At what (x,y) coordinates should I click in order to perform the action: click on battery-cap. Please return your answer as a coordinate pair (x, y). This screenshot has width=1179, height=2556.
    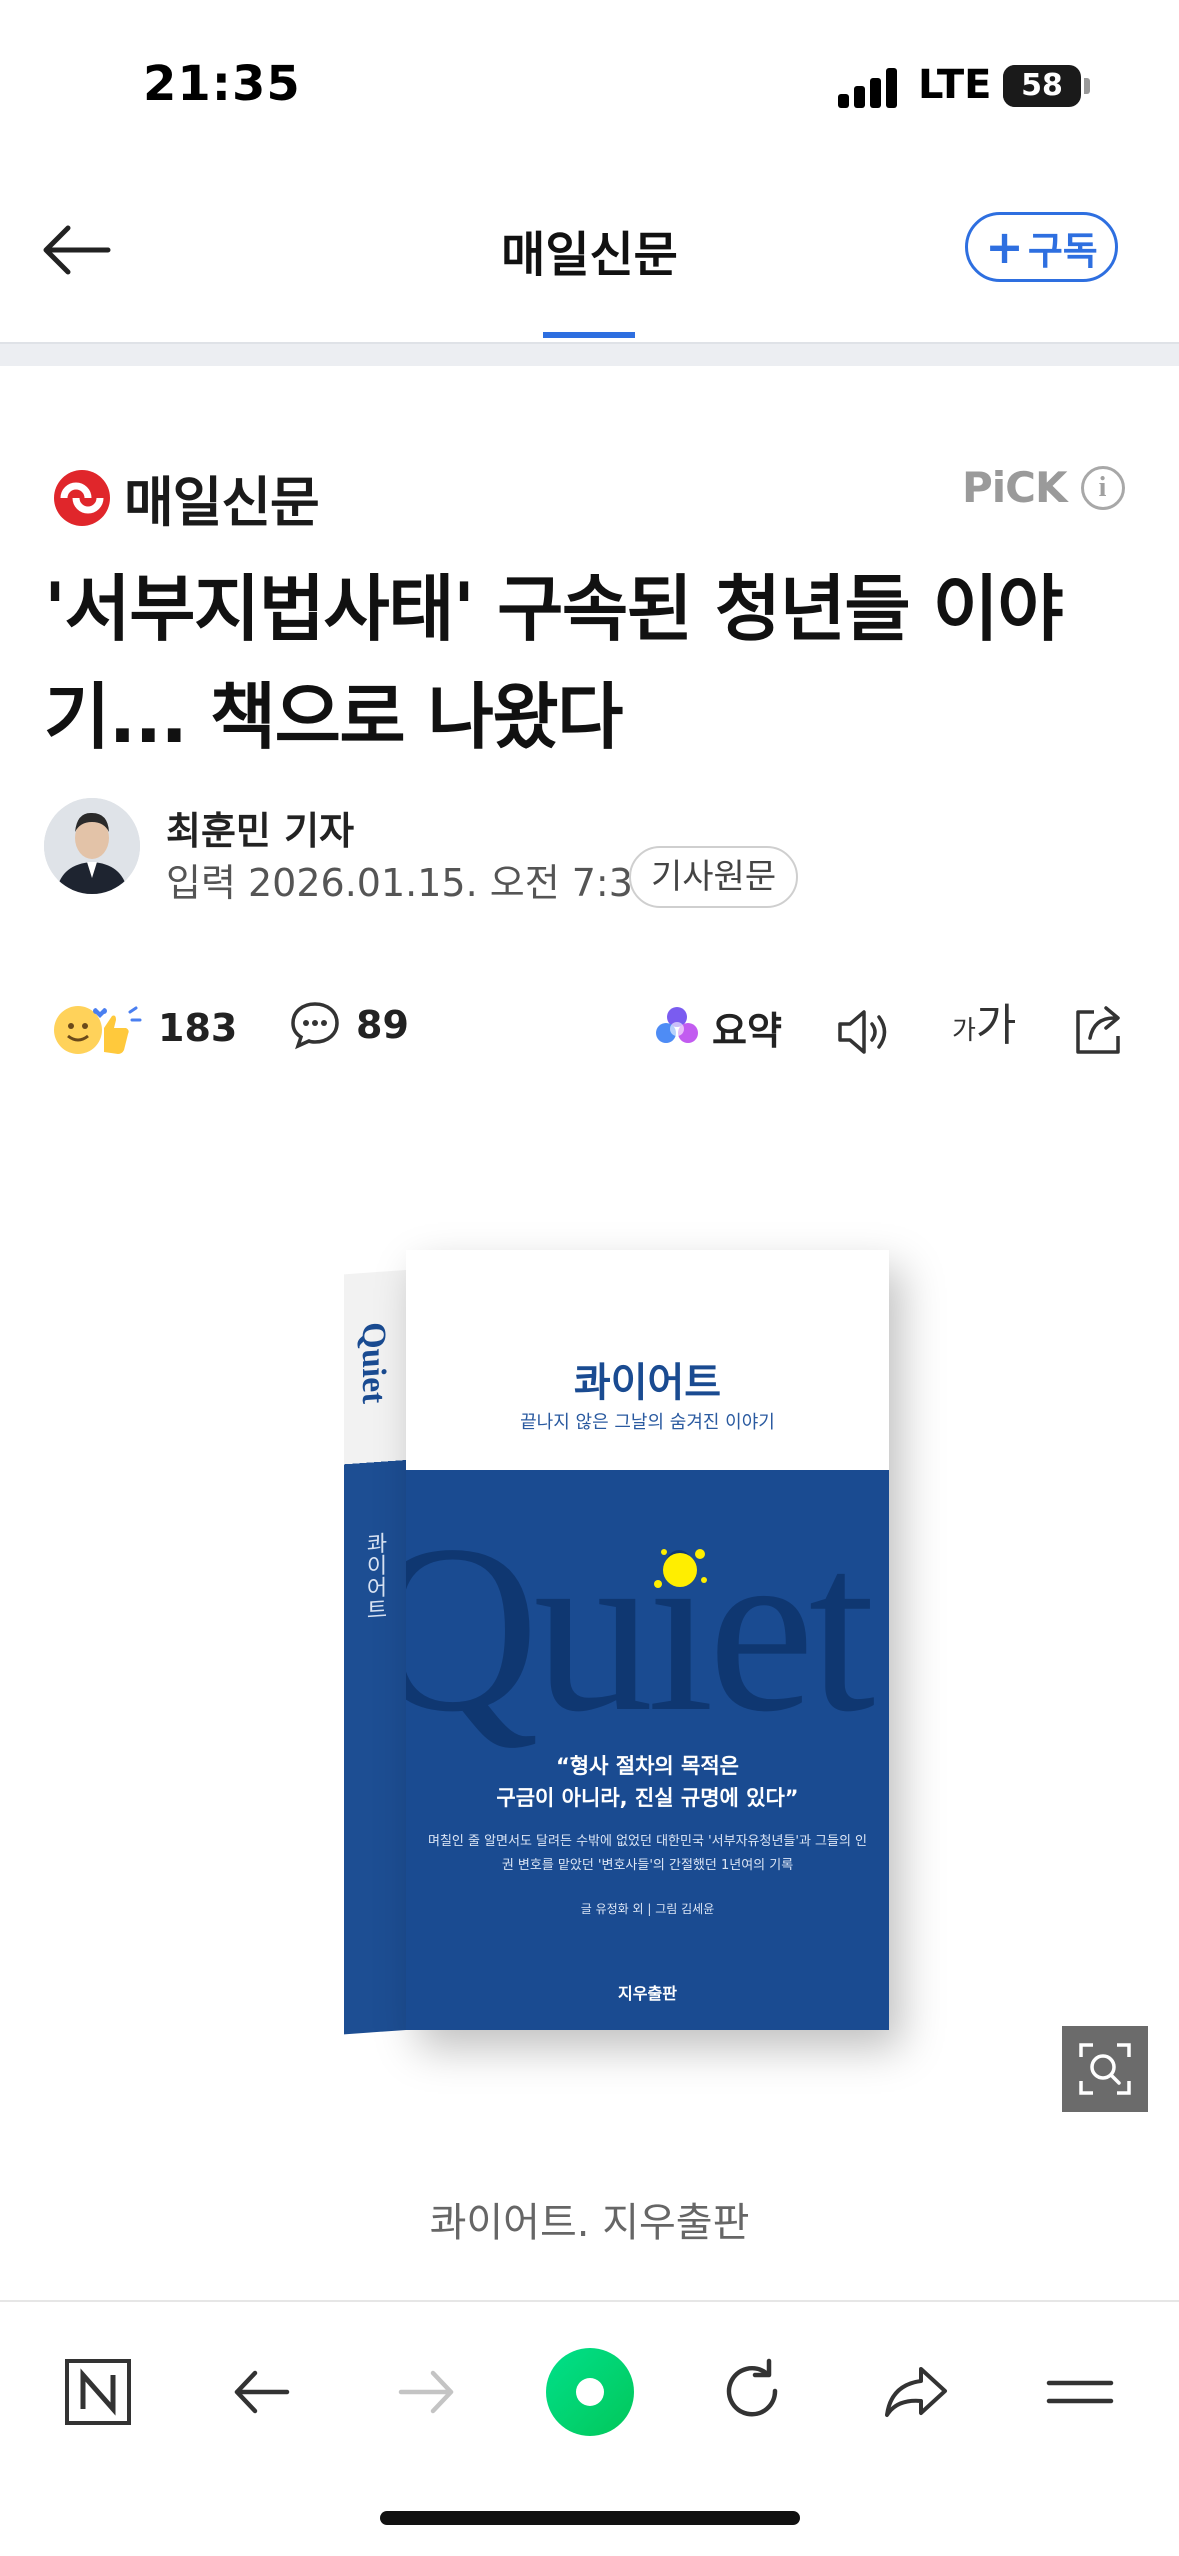
    Looking at the image, I should click on (1087, 86).